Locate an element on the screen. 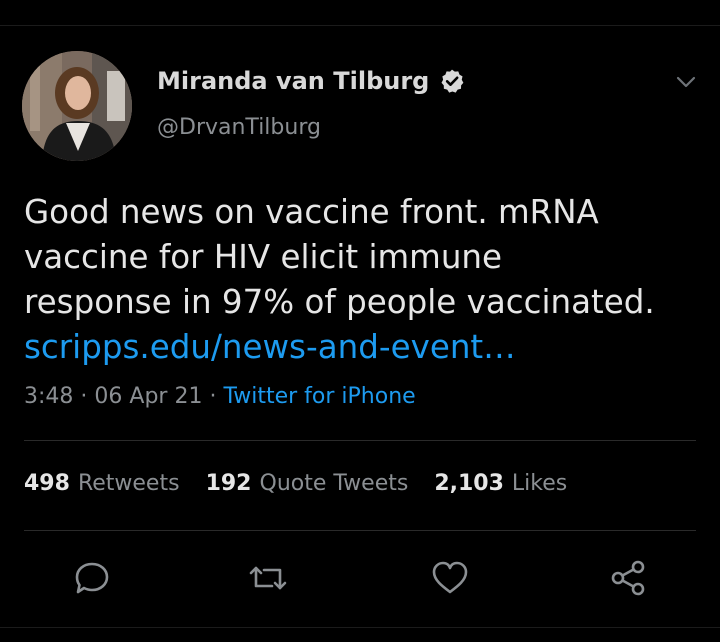  tweet-meta: 3:48 · 06 Apr 21 · Twitter for iPhone is located at coordinates (220, 396).